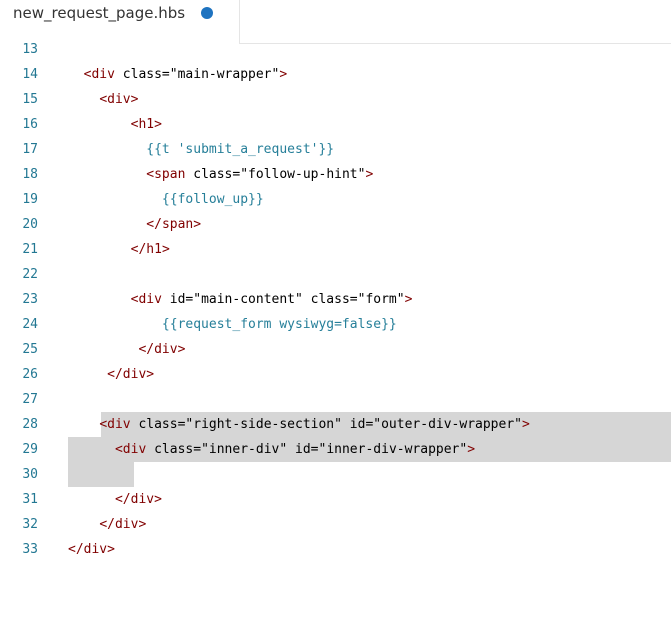 The image size is (671, 624). Describe the element at coordinates (335, 99) in the screenshot. I see `code-line: 15 <div>` at that location.